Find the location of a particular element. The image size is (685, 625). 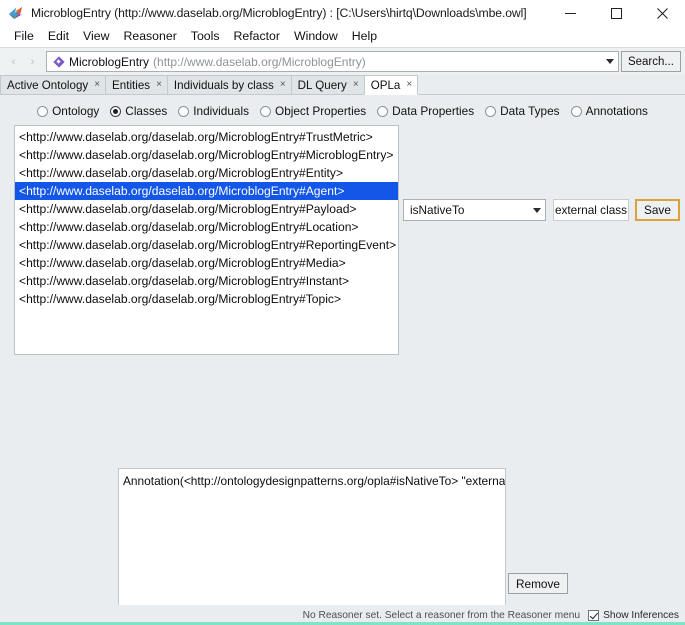

property-select-value: isNativeTo is located at coordinates (437, 210).